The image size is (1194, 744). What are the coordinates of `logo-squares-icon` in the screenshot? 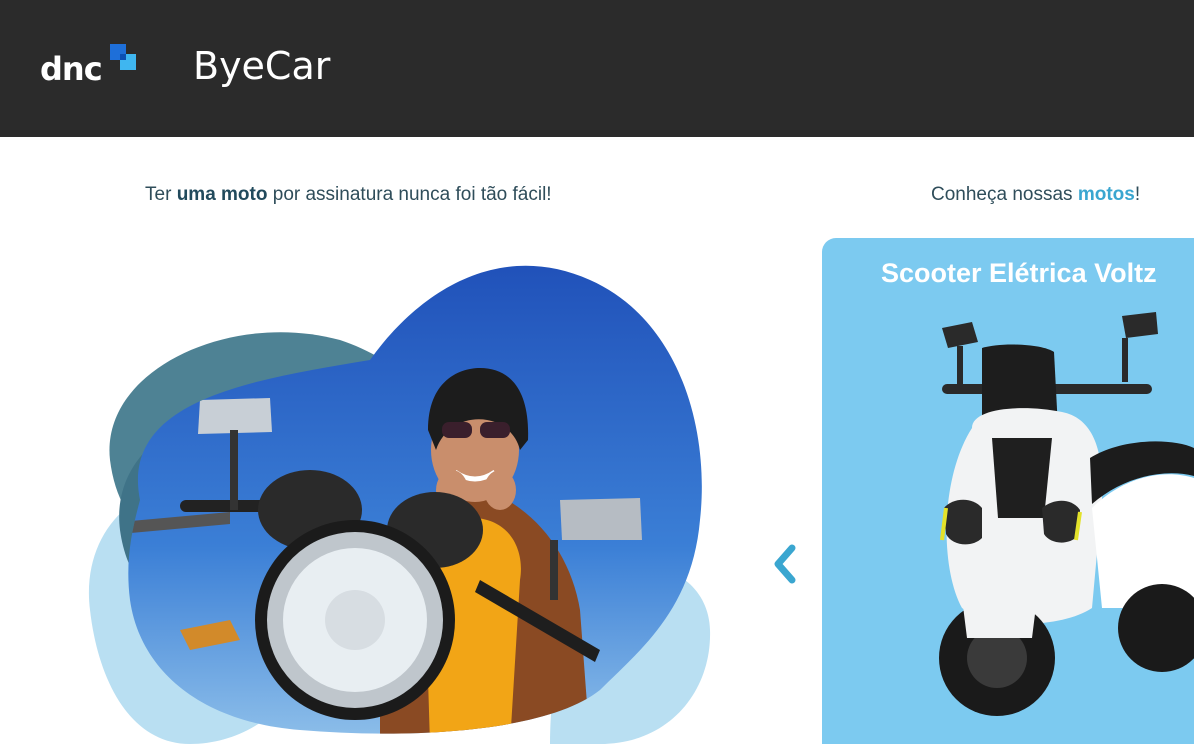 It's located at (123, 57).